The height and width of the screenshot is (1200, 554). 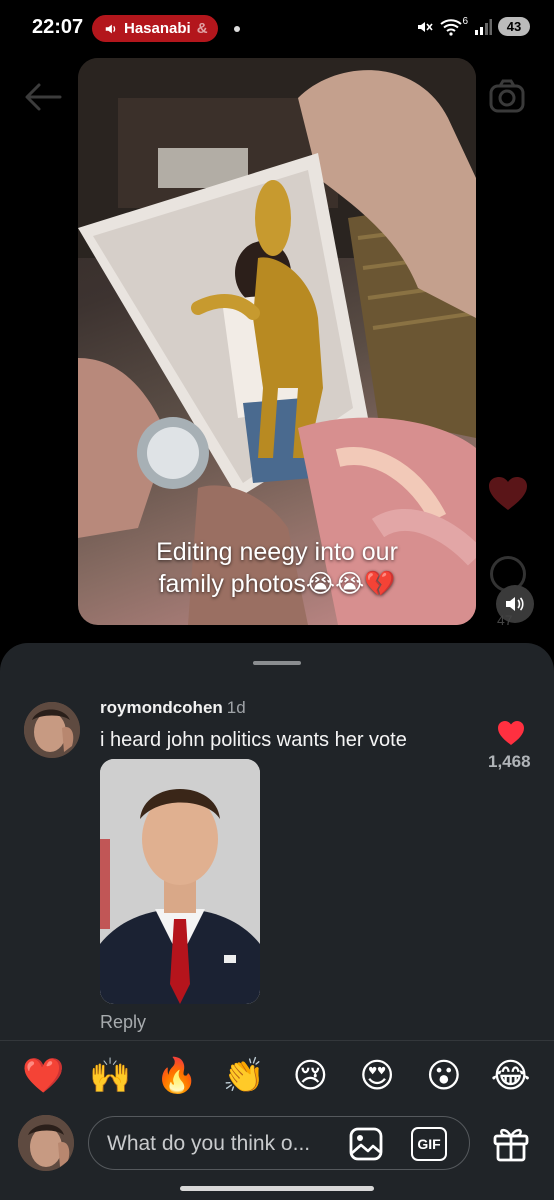 What do you see at coordinates (426, 26) in the screenshot?
I see `mute-icon` at bounding box center [426, 26].